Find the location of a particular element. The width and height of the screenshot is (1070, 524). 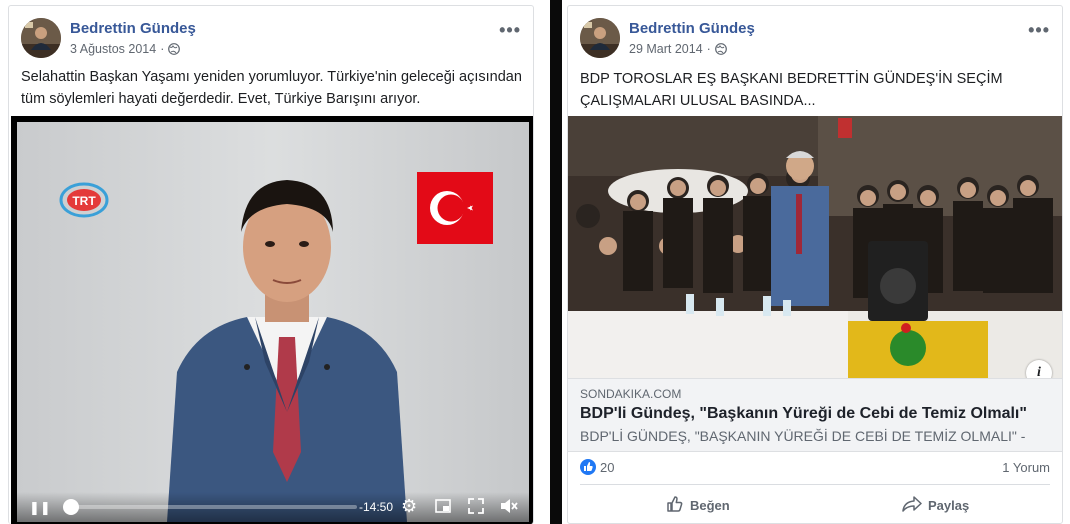

video-progress-handle is located at coordinates (71, 507).